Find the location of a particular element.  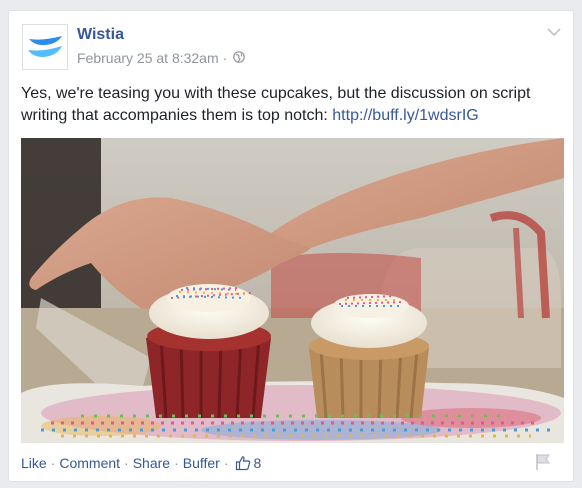

flag-icon is located at coordinates (543, 462).